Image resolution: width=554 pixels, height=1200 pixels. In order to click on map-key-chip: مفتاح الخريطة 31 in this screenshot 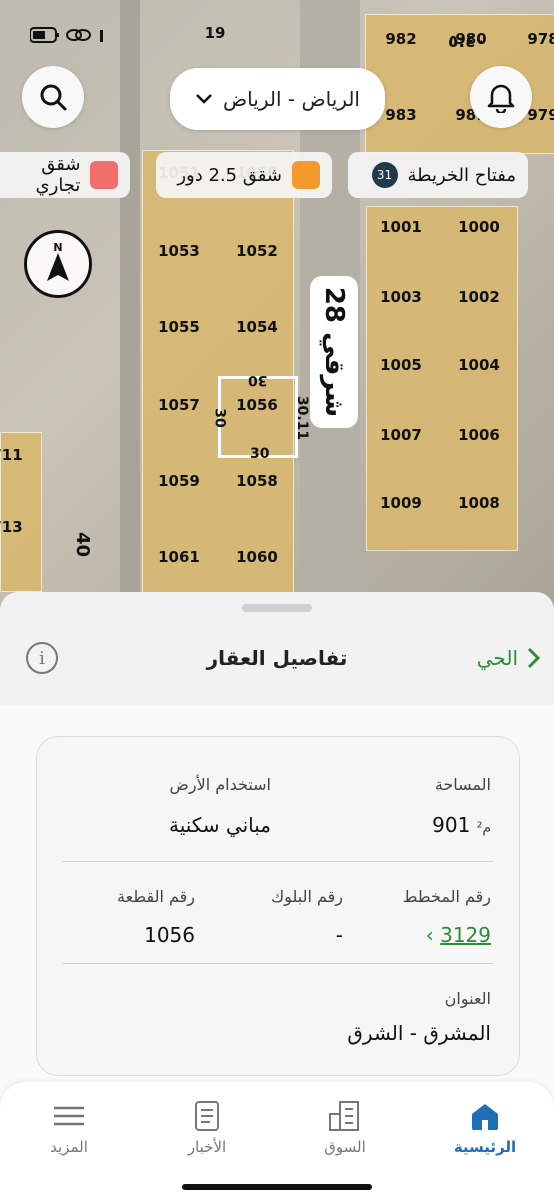, I will do `click(438, 175)`.